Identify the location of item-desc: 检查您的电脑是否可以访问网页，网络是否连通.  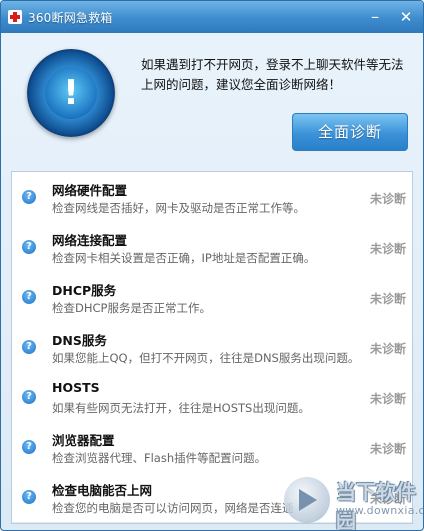
(173, 508).